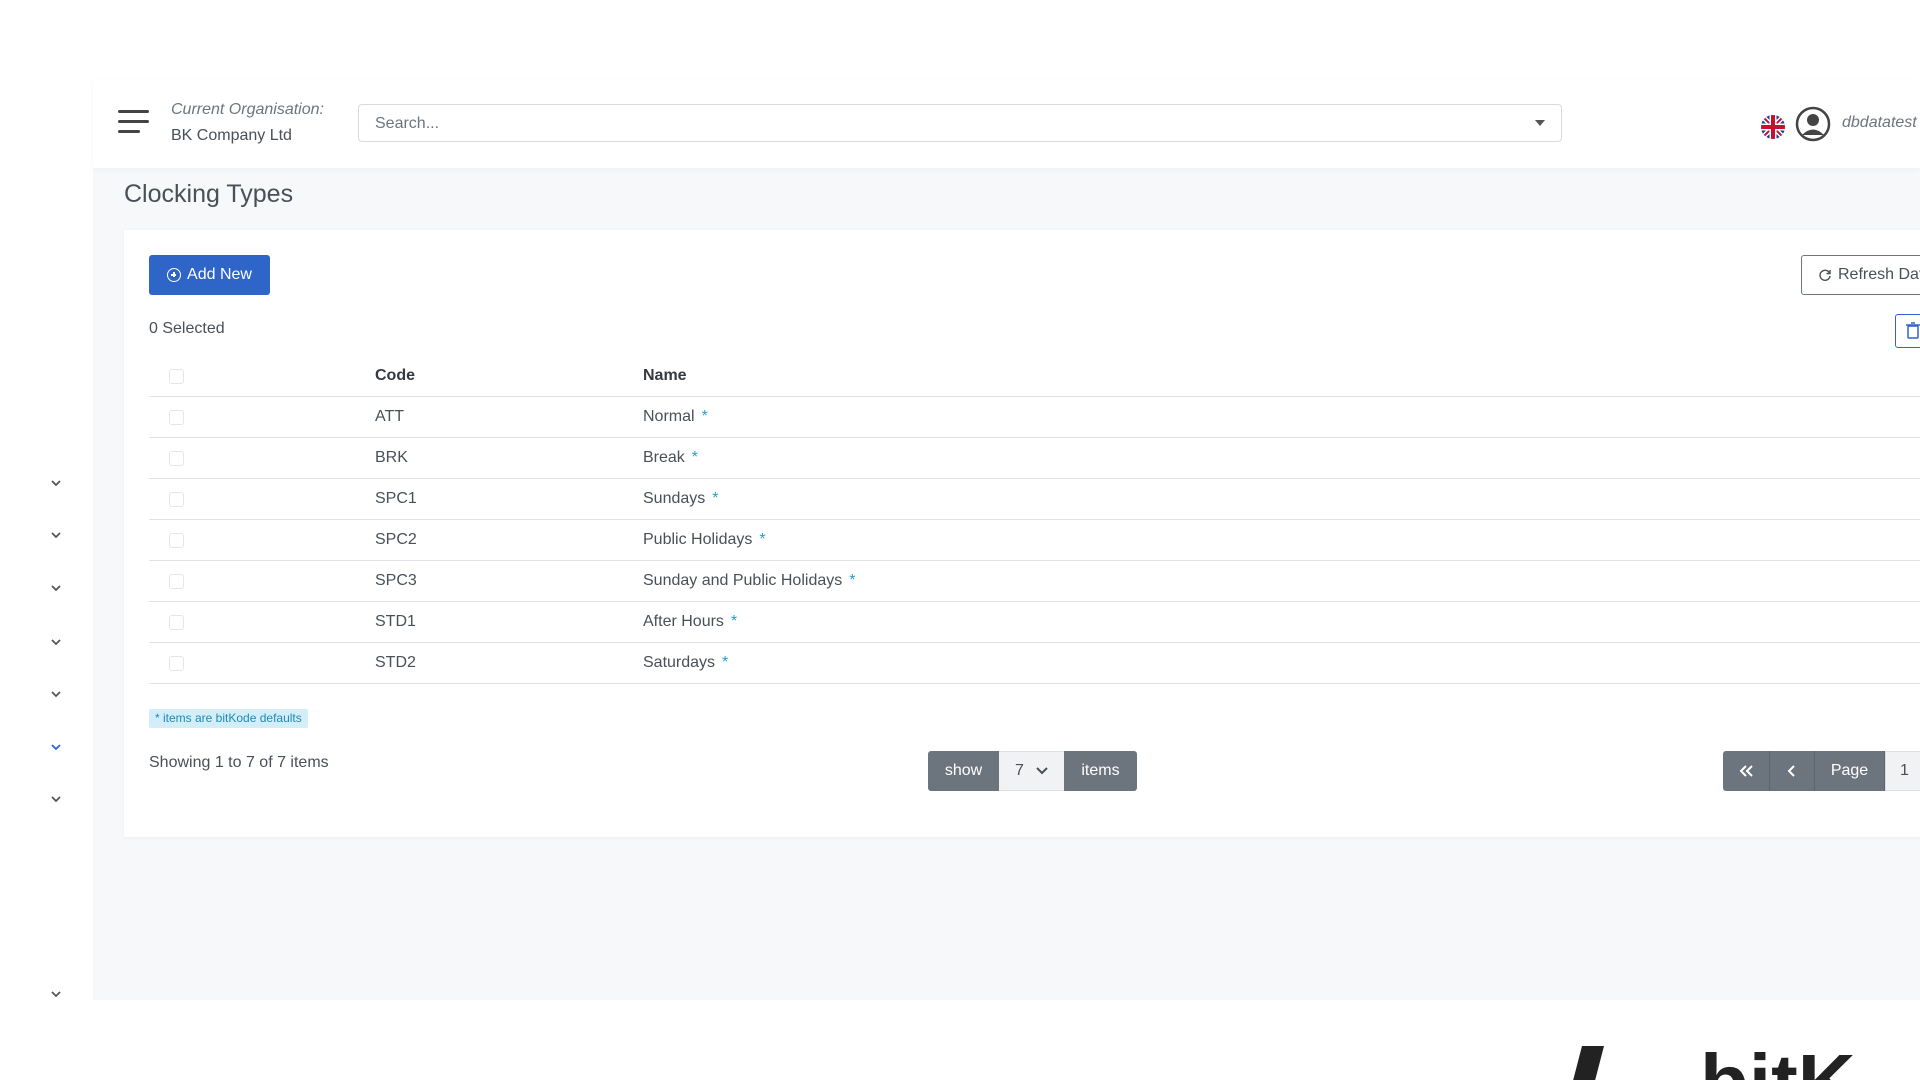 This screenshot has width=1920, height=1080. I want to click on cell-name: After Hours *, so click(690, 622).